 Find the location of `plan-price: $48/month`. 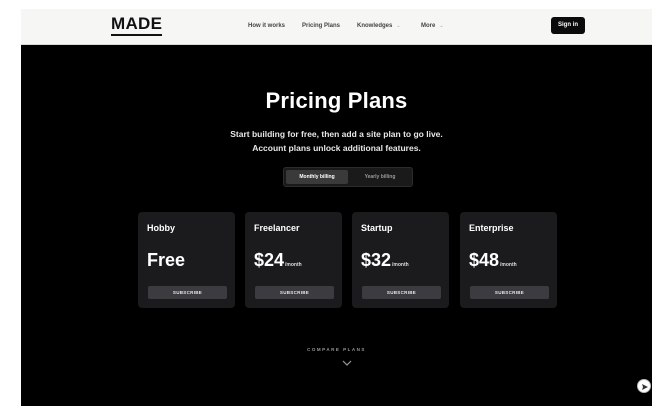

plan-price: $48/month is located at coordinates (493, 262).